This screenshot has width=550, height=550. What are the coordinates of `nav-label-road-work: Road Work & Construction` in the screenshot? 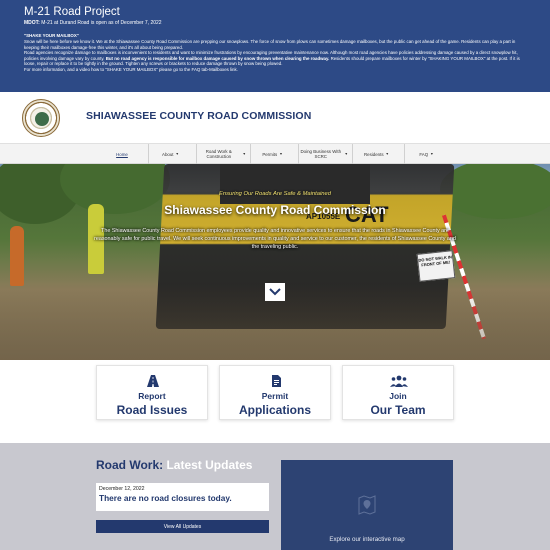 It's located at (218, 154).